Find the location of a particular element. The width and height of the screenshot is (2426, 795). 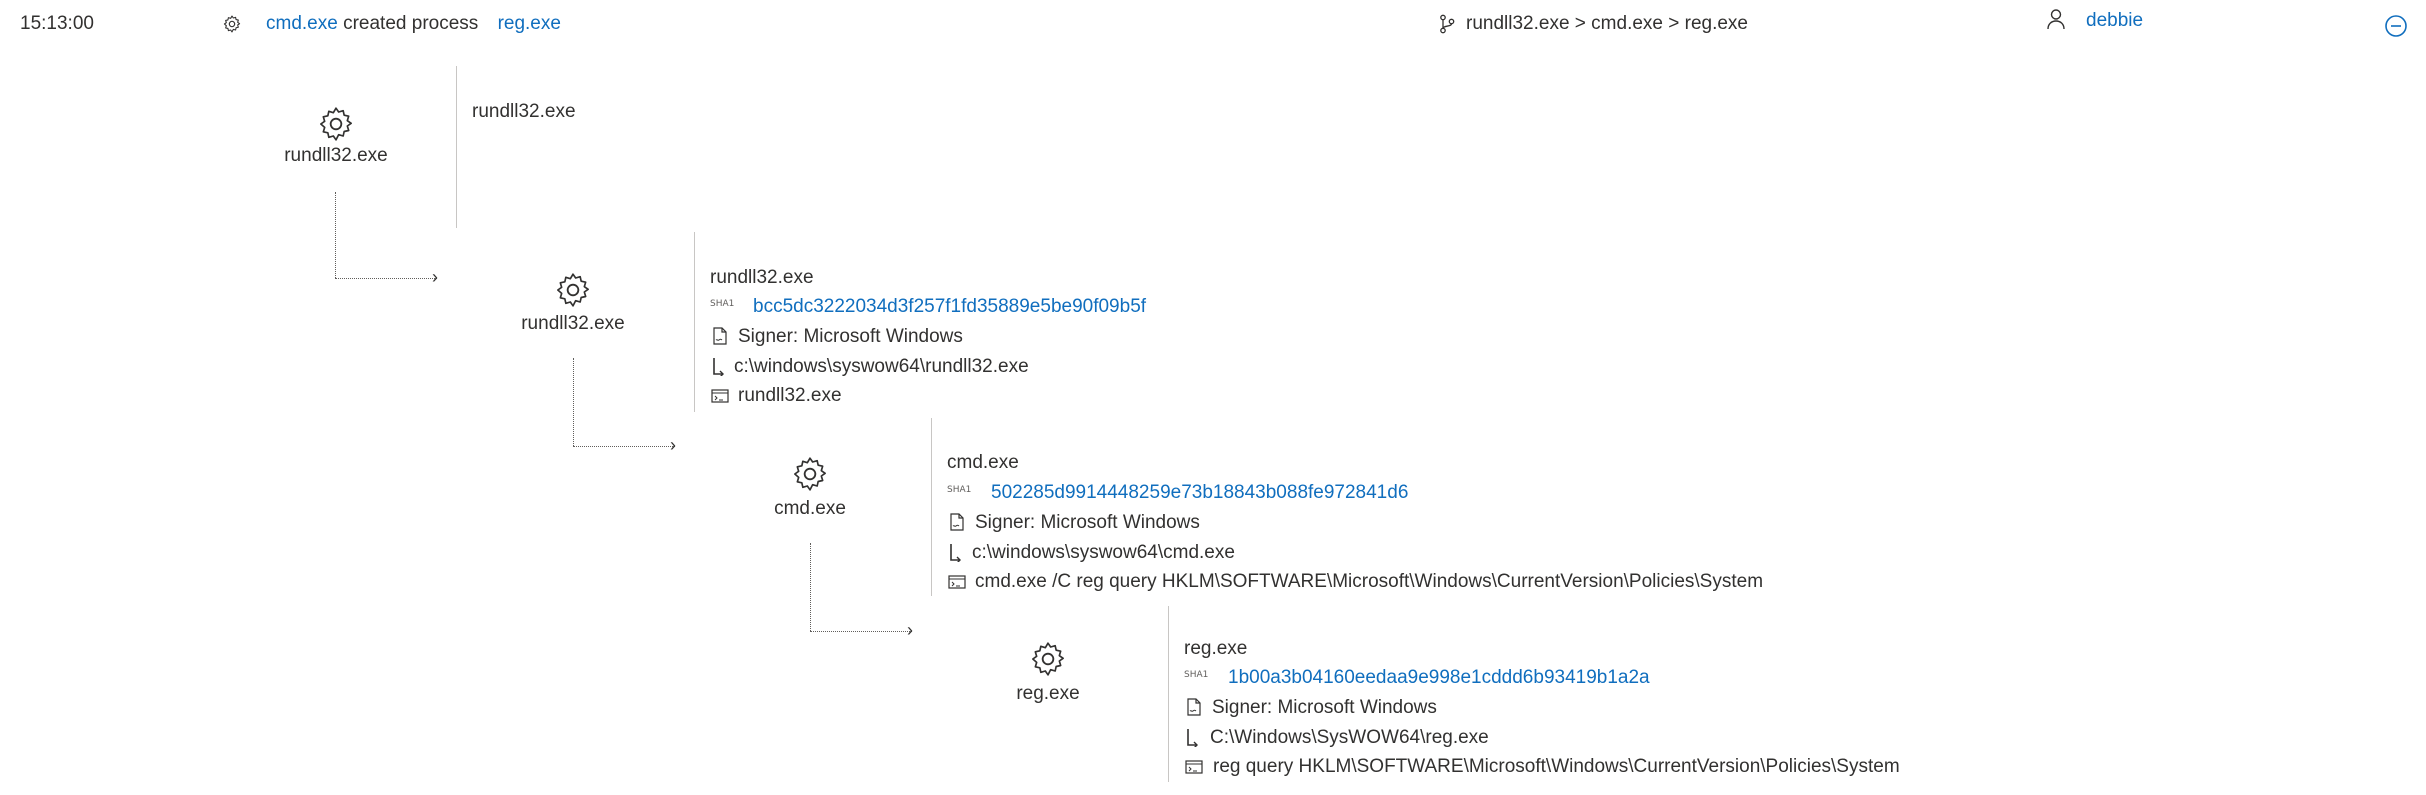

command-line-text: rundll32.exe is located at coordinates (790, 395).